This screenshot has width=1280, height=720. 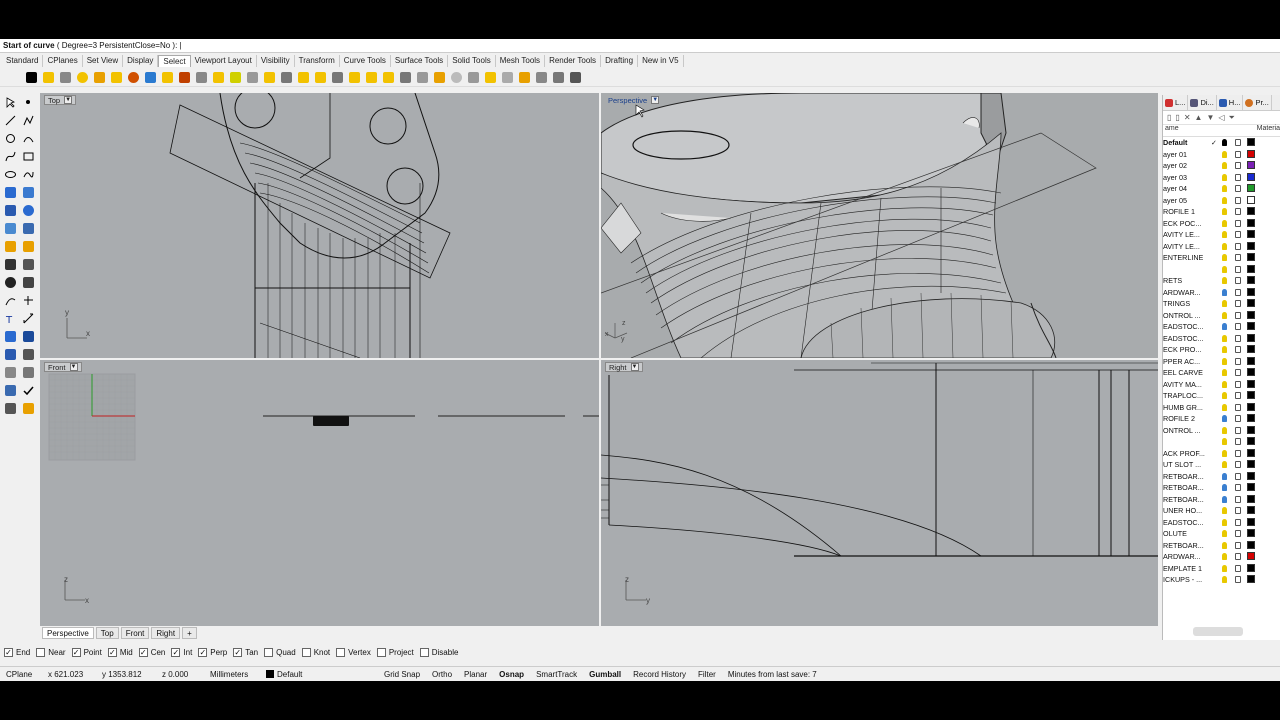 I want to click on move-up-icon: ▲, so click(x=1199, y=117).